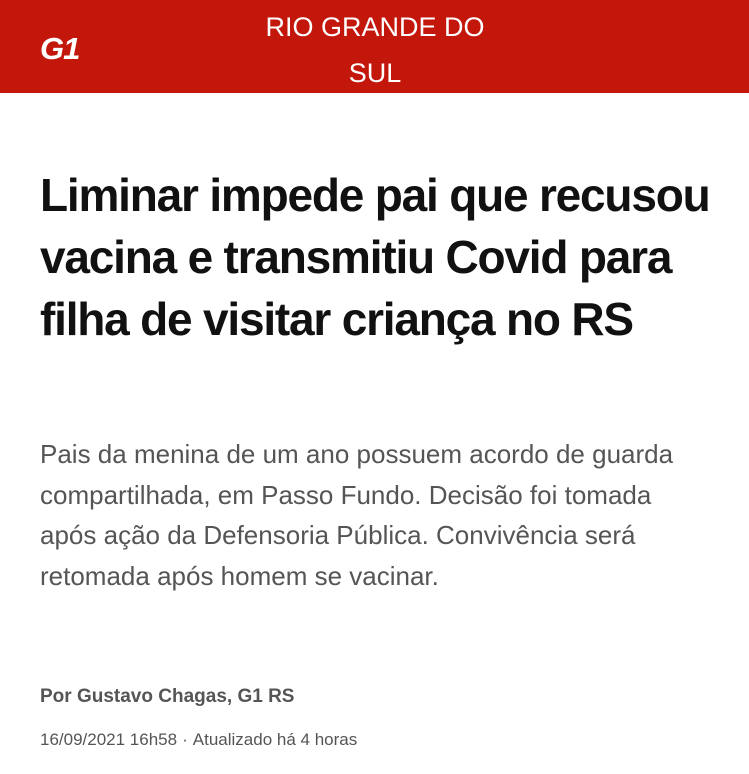  Describe the element at coordinates (375, 50) in the screenshot. I see `section-title: RIO GRANDE DO SUL` at that location.